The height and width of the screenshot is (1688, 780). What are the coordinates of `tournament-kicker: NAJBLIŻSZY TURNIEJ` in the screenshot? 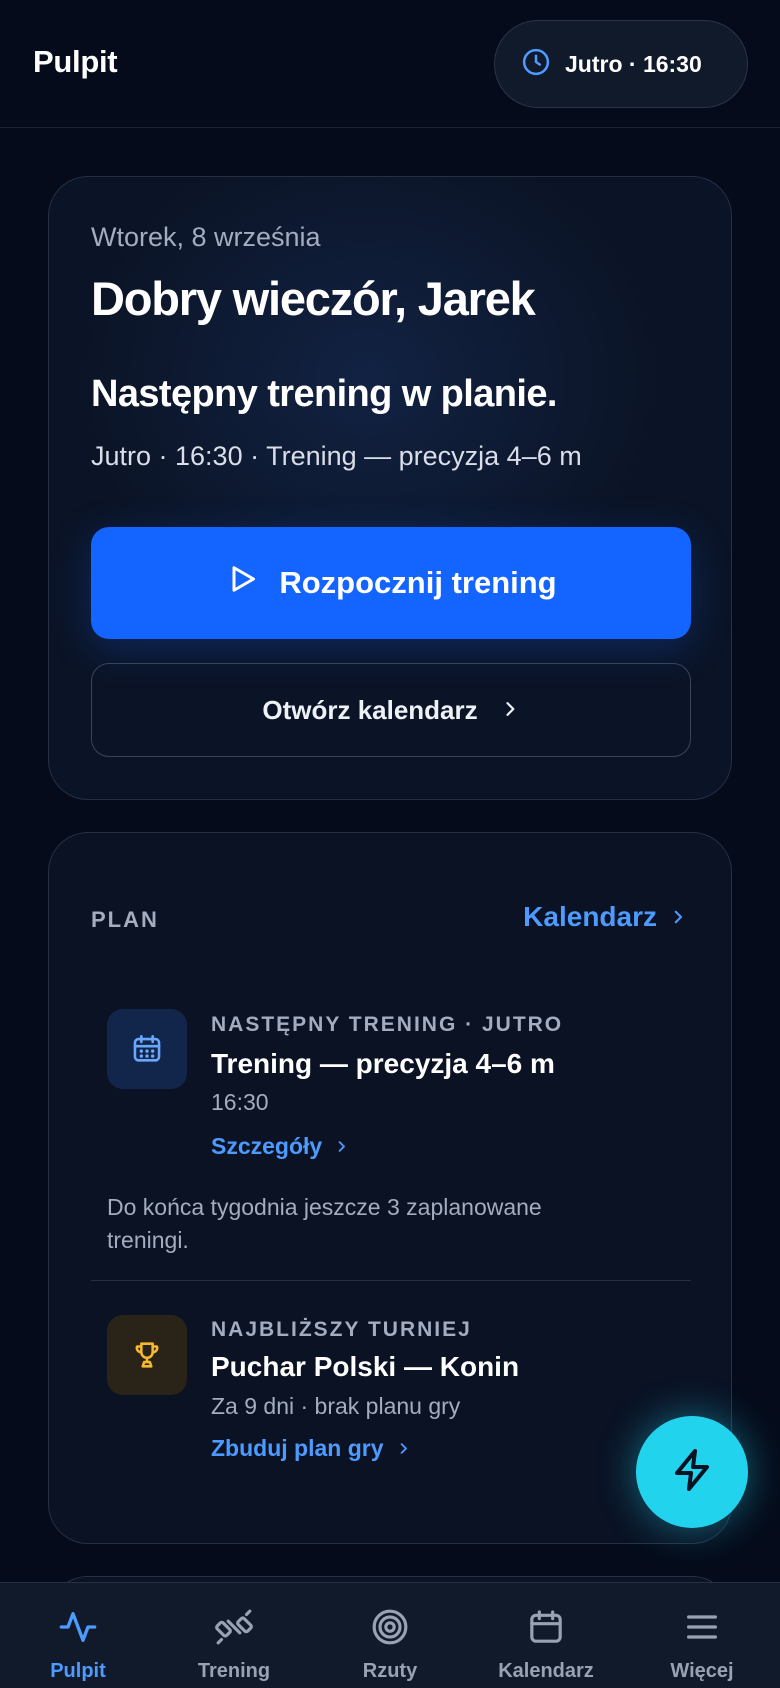 It's located at (341, 1329).